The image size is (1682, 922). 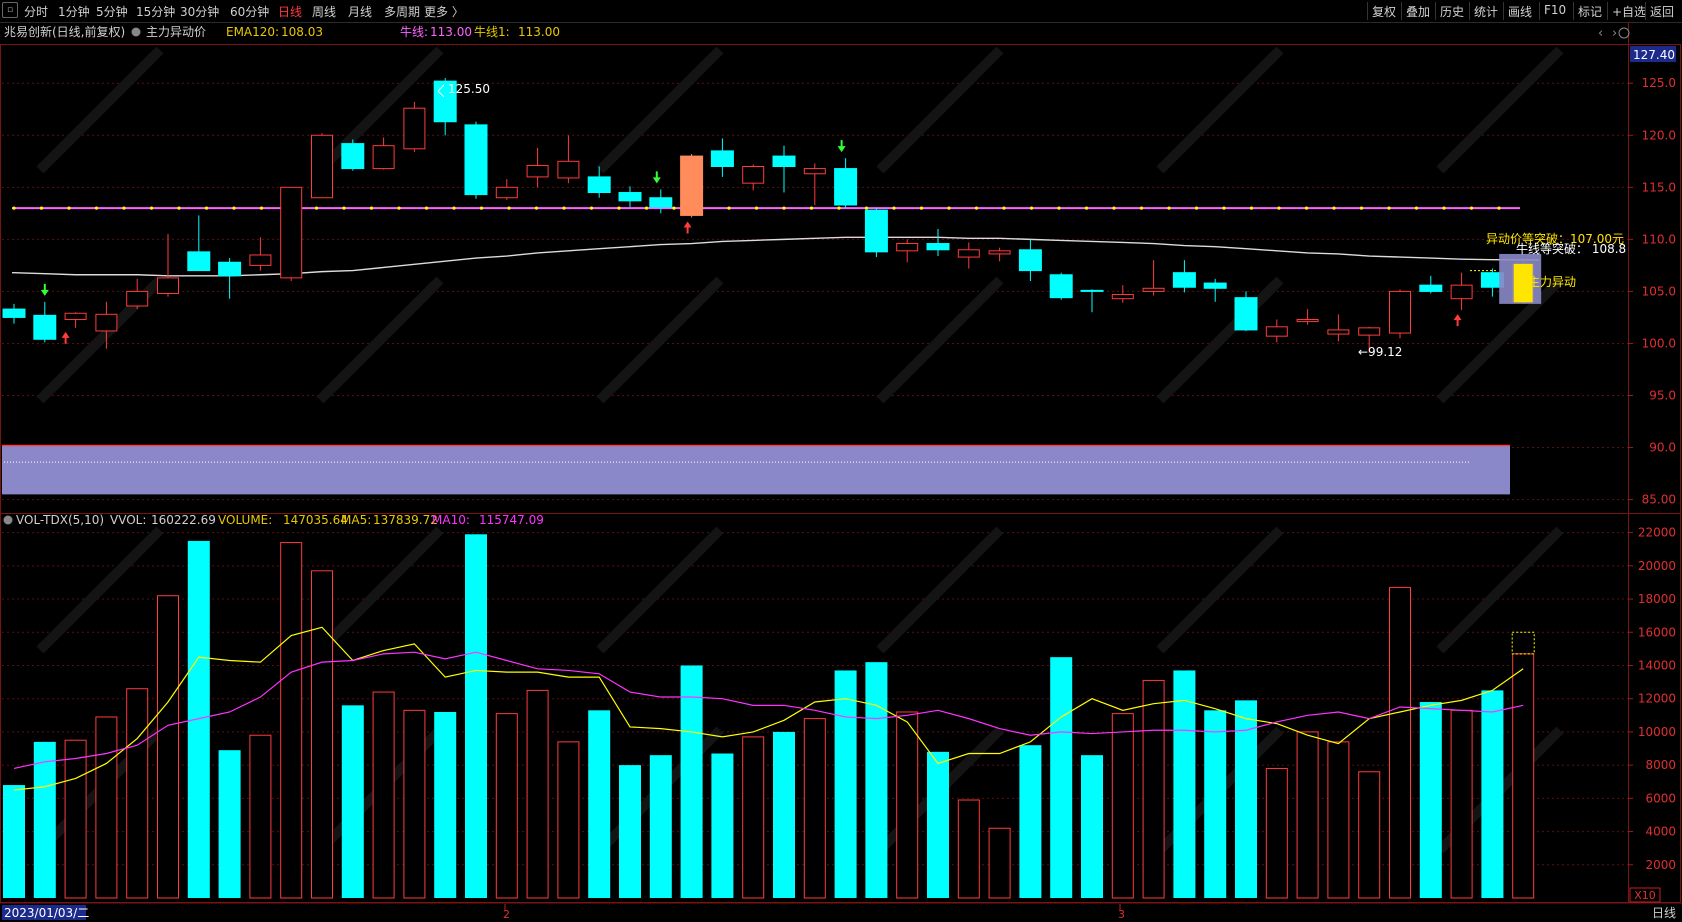 What do you see at coordinates (176, 32) in the screenshot?
I see `indicator-name: 主力异动价` at bounding box center [176, 32].